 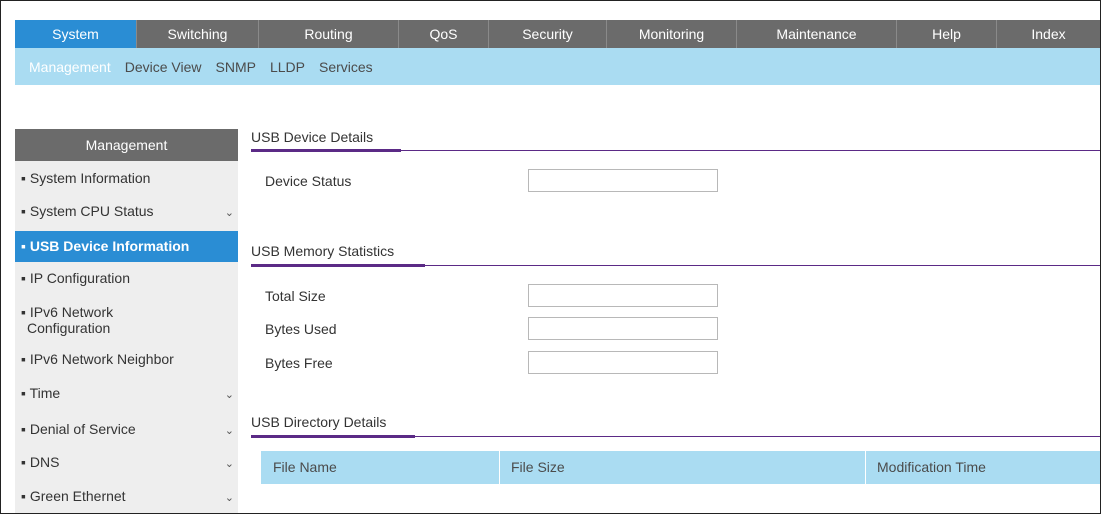 I want to click on sidebar-item-time: ▪ Time ⌄, so click(x=126, y=393).